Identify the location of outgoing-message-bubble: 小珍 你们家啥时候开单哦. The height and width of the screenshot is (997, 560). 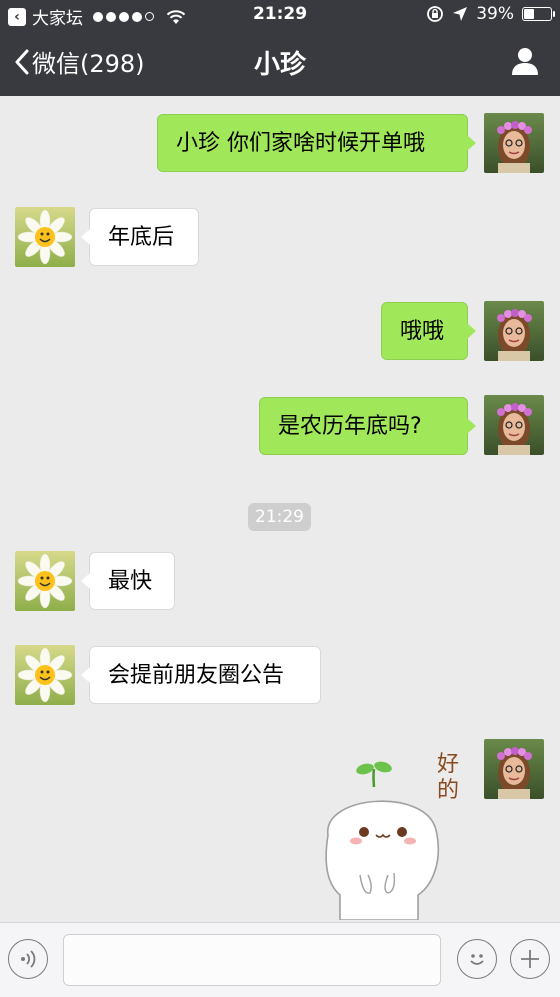
(316, 143).